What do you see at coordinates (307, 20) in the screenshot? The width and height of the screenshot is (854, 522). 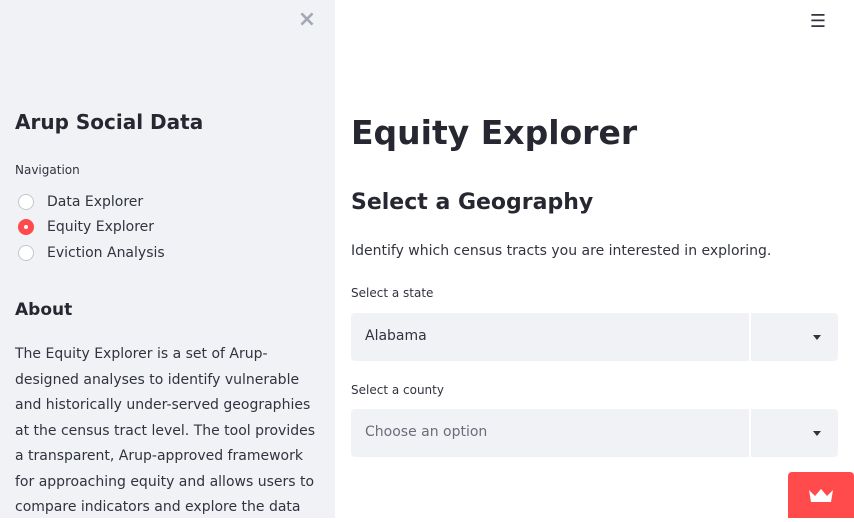 I see `close-icon: ×` at bounding box center [307, 20].